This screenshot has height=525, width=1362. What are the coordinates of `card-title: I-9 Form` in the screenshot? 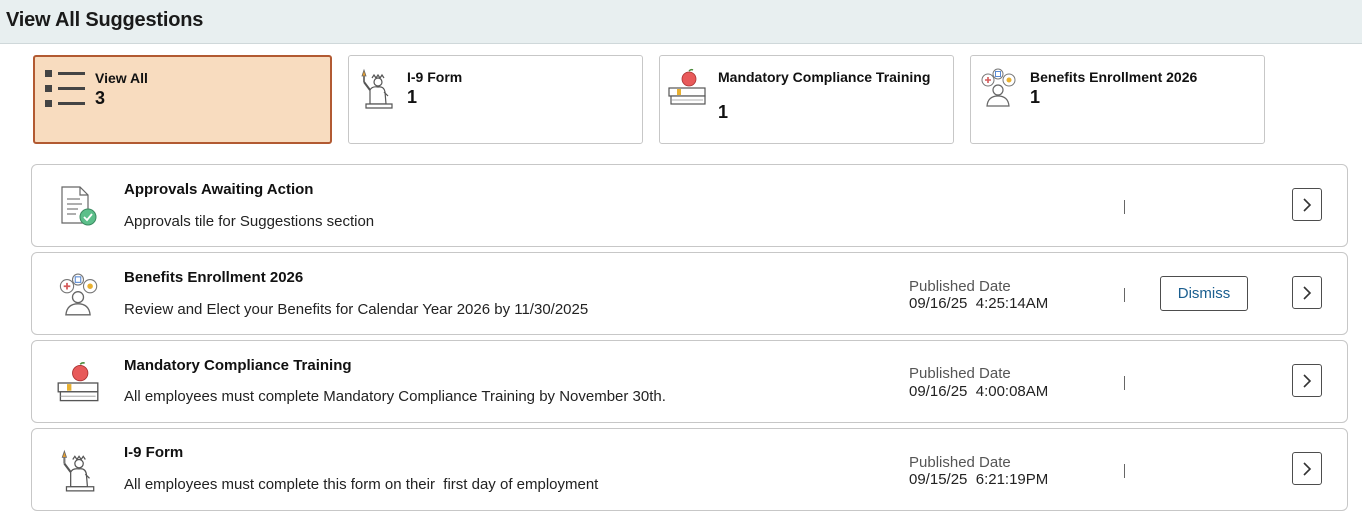 It's located at (154, 452).